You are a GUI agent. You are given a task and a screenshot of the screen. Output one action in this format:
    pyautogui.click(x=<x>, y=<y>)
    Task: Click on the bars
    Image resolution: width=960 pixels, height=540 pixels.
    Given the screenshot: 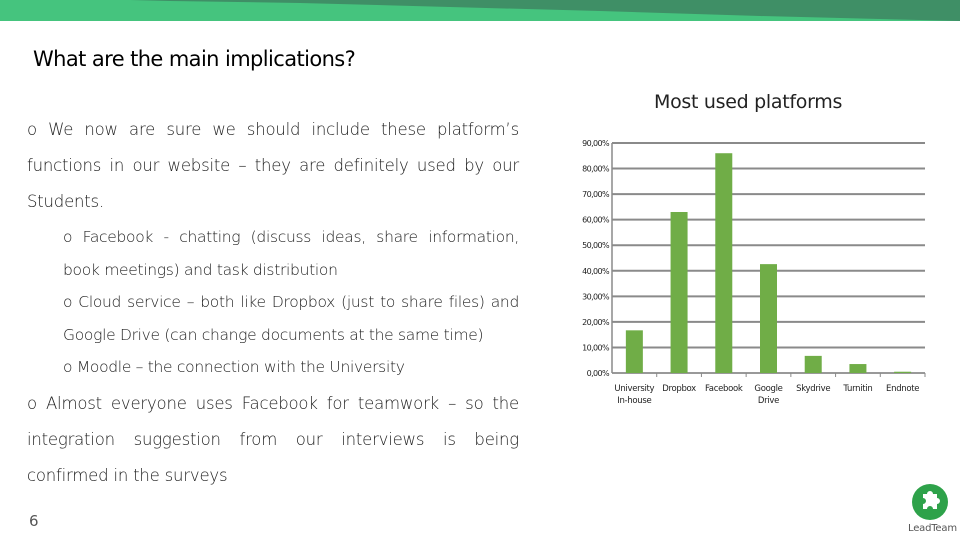 What is the action you would take?
    pyautogui.click(x=768, y=263)
    